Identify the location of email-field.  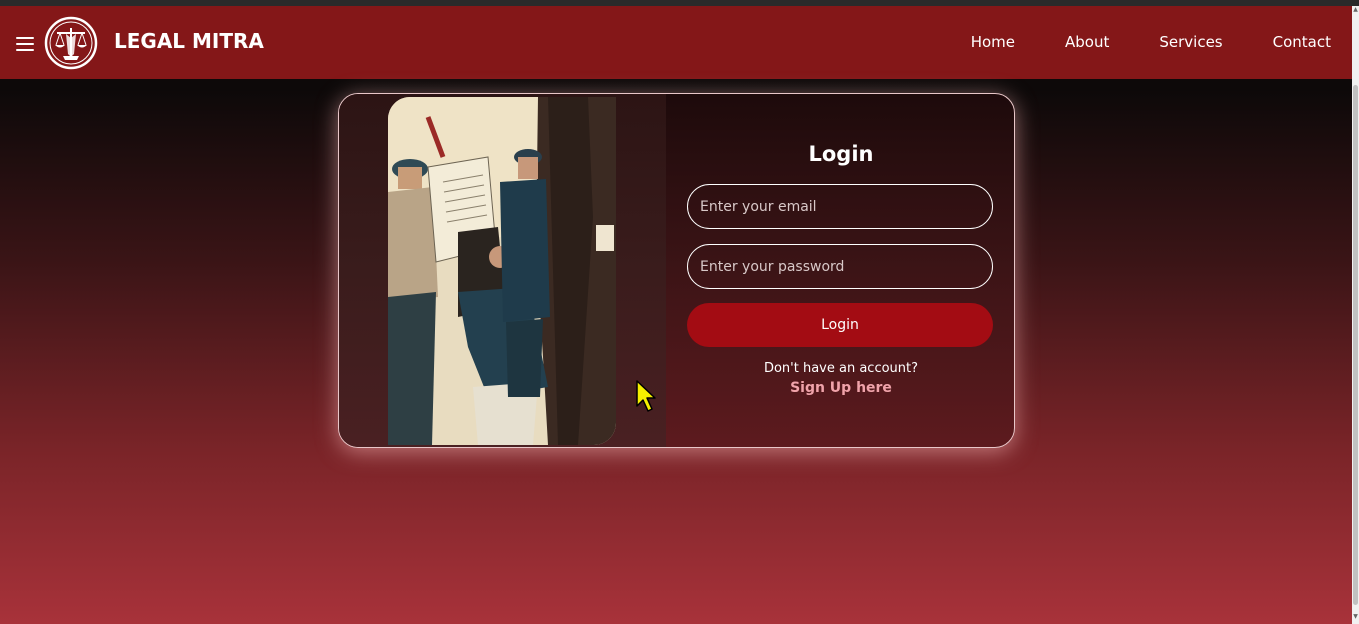
(840, 206).